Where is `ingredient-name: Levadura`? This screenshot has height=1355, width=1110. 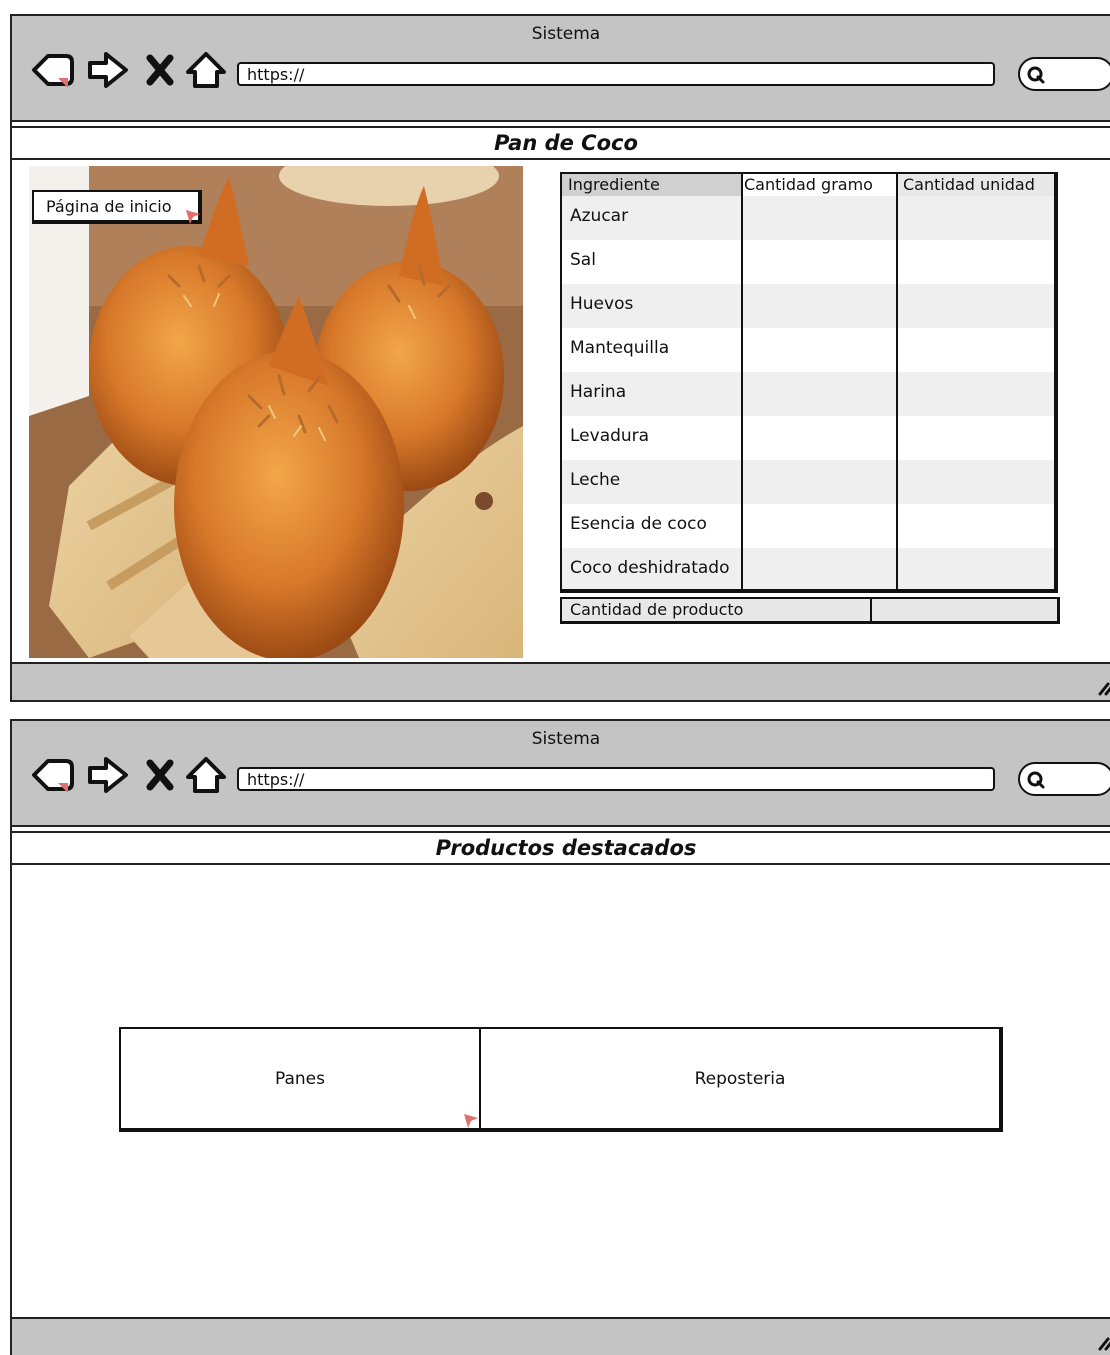
ingredient-name: Levadura is located at coordinates (610, 436).